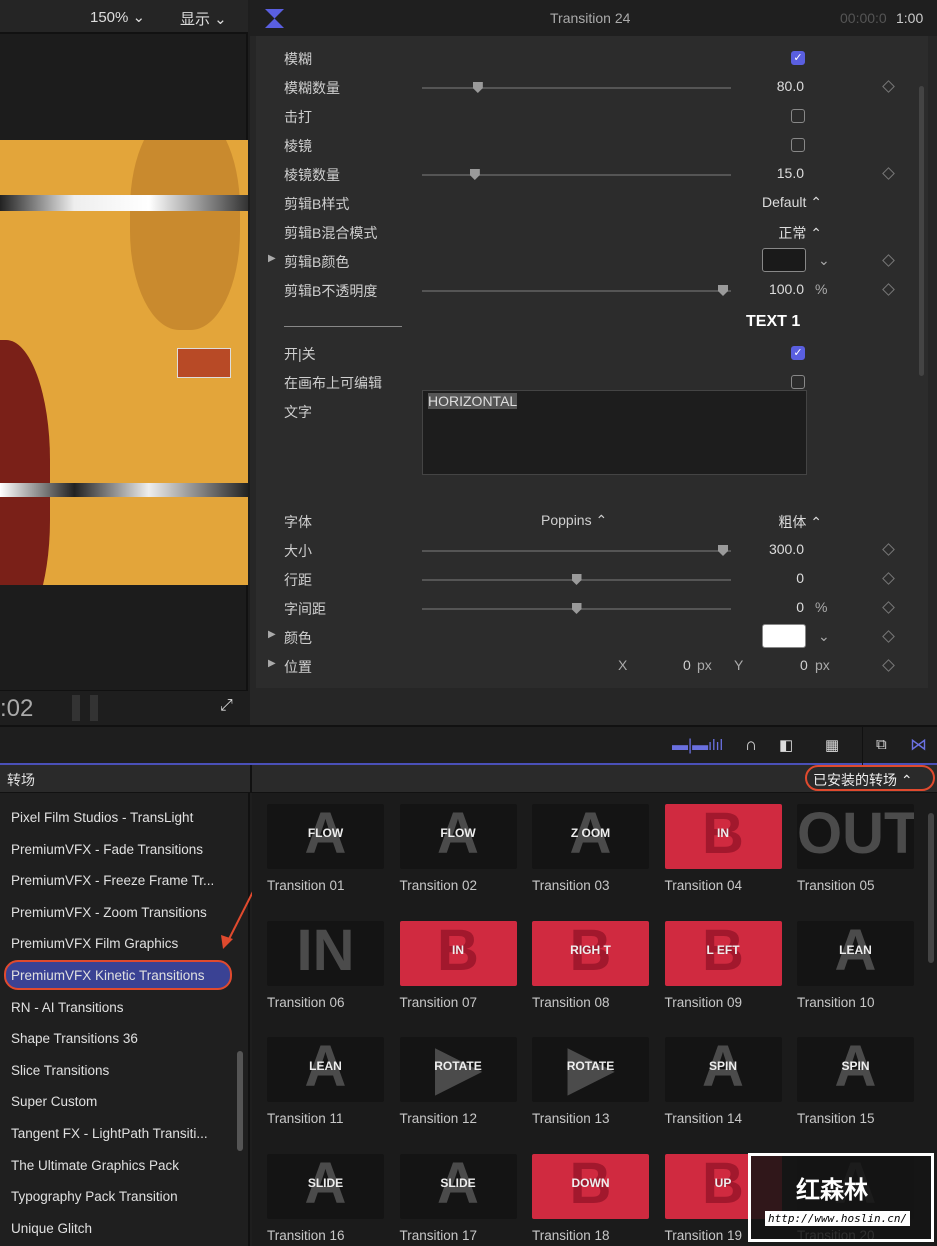 Image resolution: width=937 pixels, height=1246 pixels. What do you see at coordinates (590, 953) in the screenshot?
I see `transition-thumbnail: B RIGH T` at bounding box center [590, 953].